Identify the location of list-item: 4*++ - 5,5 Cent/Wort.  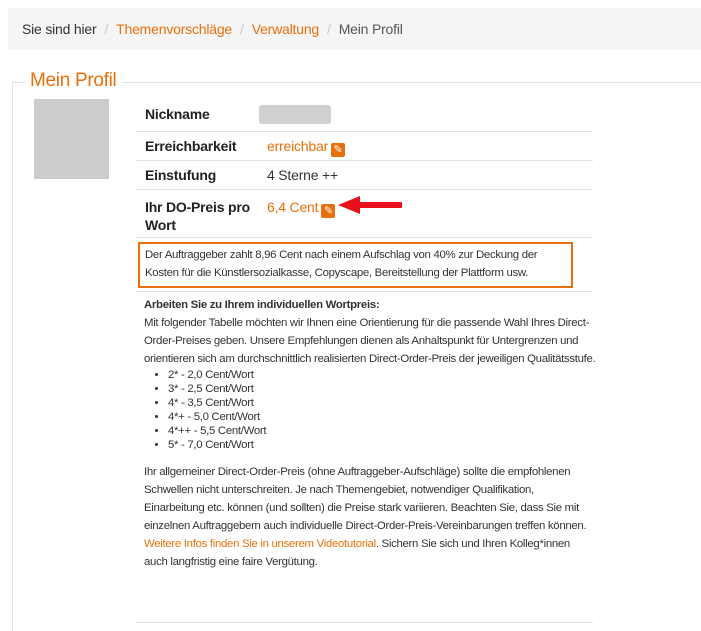
(382, 431).